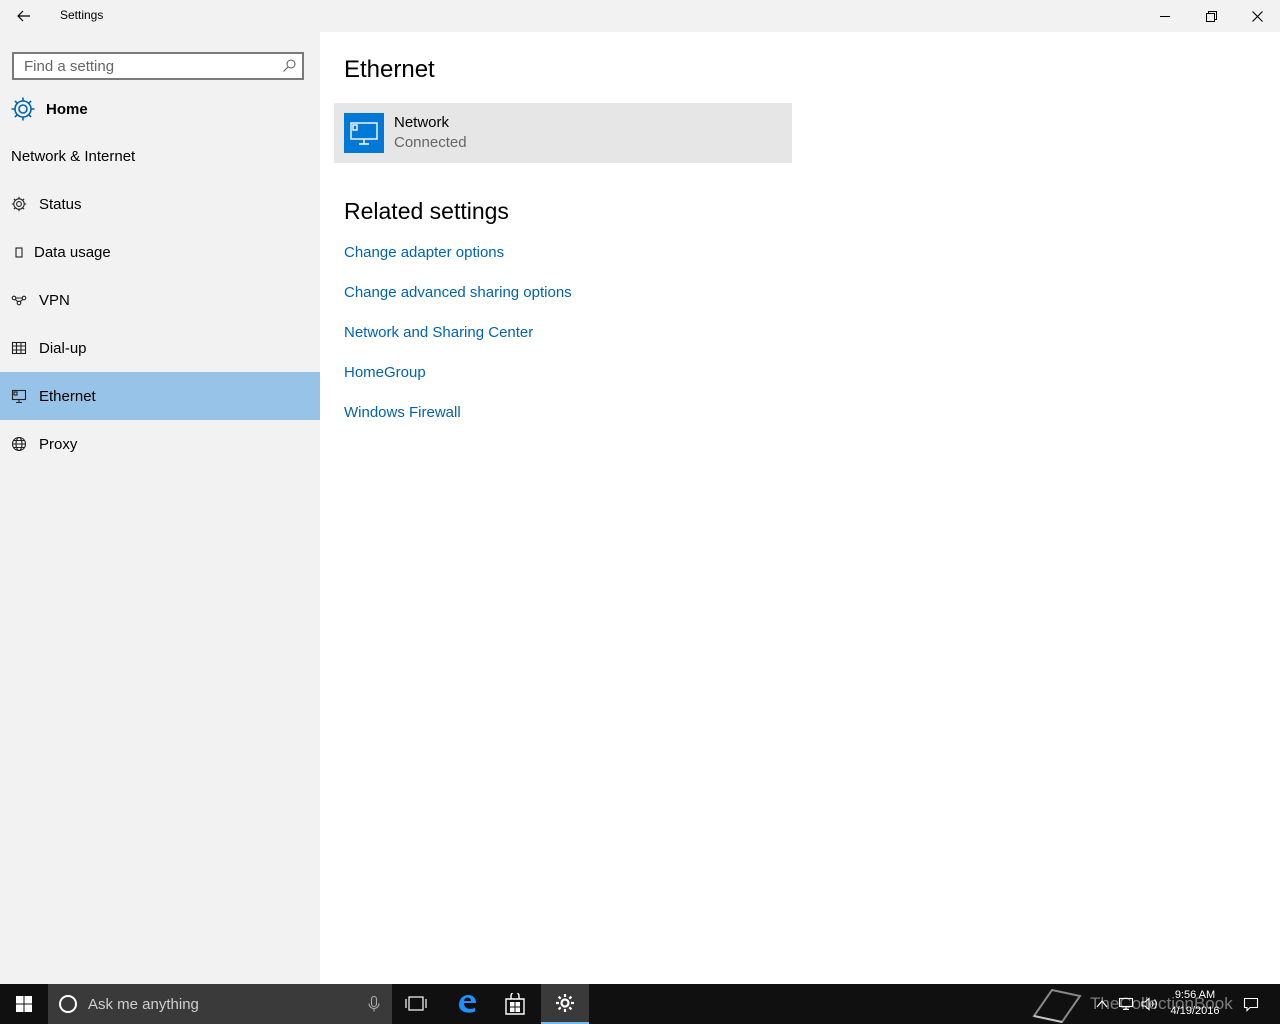 Image resolution: width=1280 pixels, height=1024 pixels. What do you see at coordinates (72, 252) in the screenshot?
I see `sidebar-item-label: Data usage` at bounding box center [72, 252].